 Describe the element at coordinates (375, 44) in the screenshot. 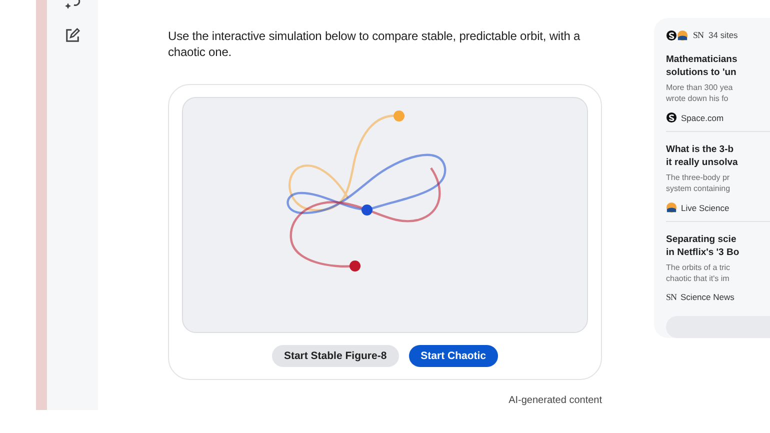

I see `intro-text: Use the interactive simulation below to compare stable, predictable orbit, with a chaotic one.` at that location.